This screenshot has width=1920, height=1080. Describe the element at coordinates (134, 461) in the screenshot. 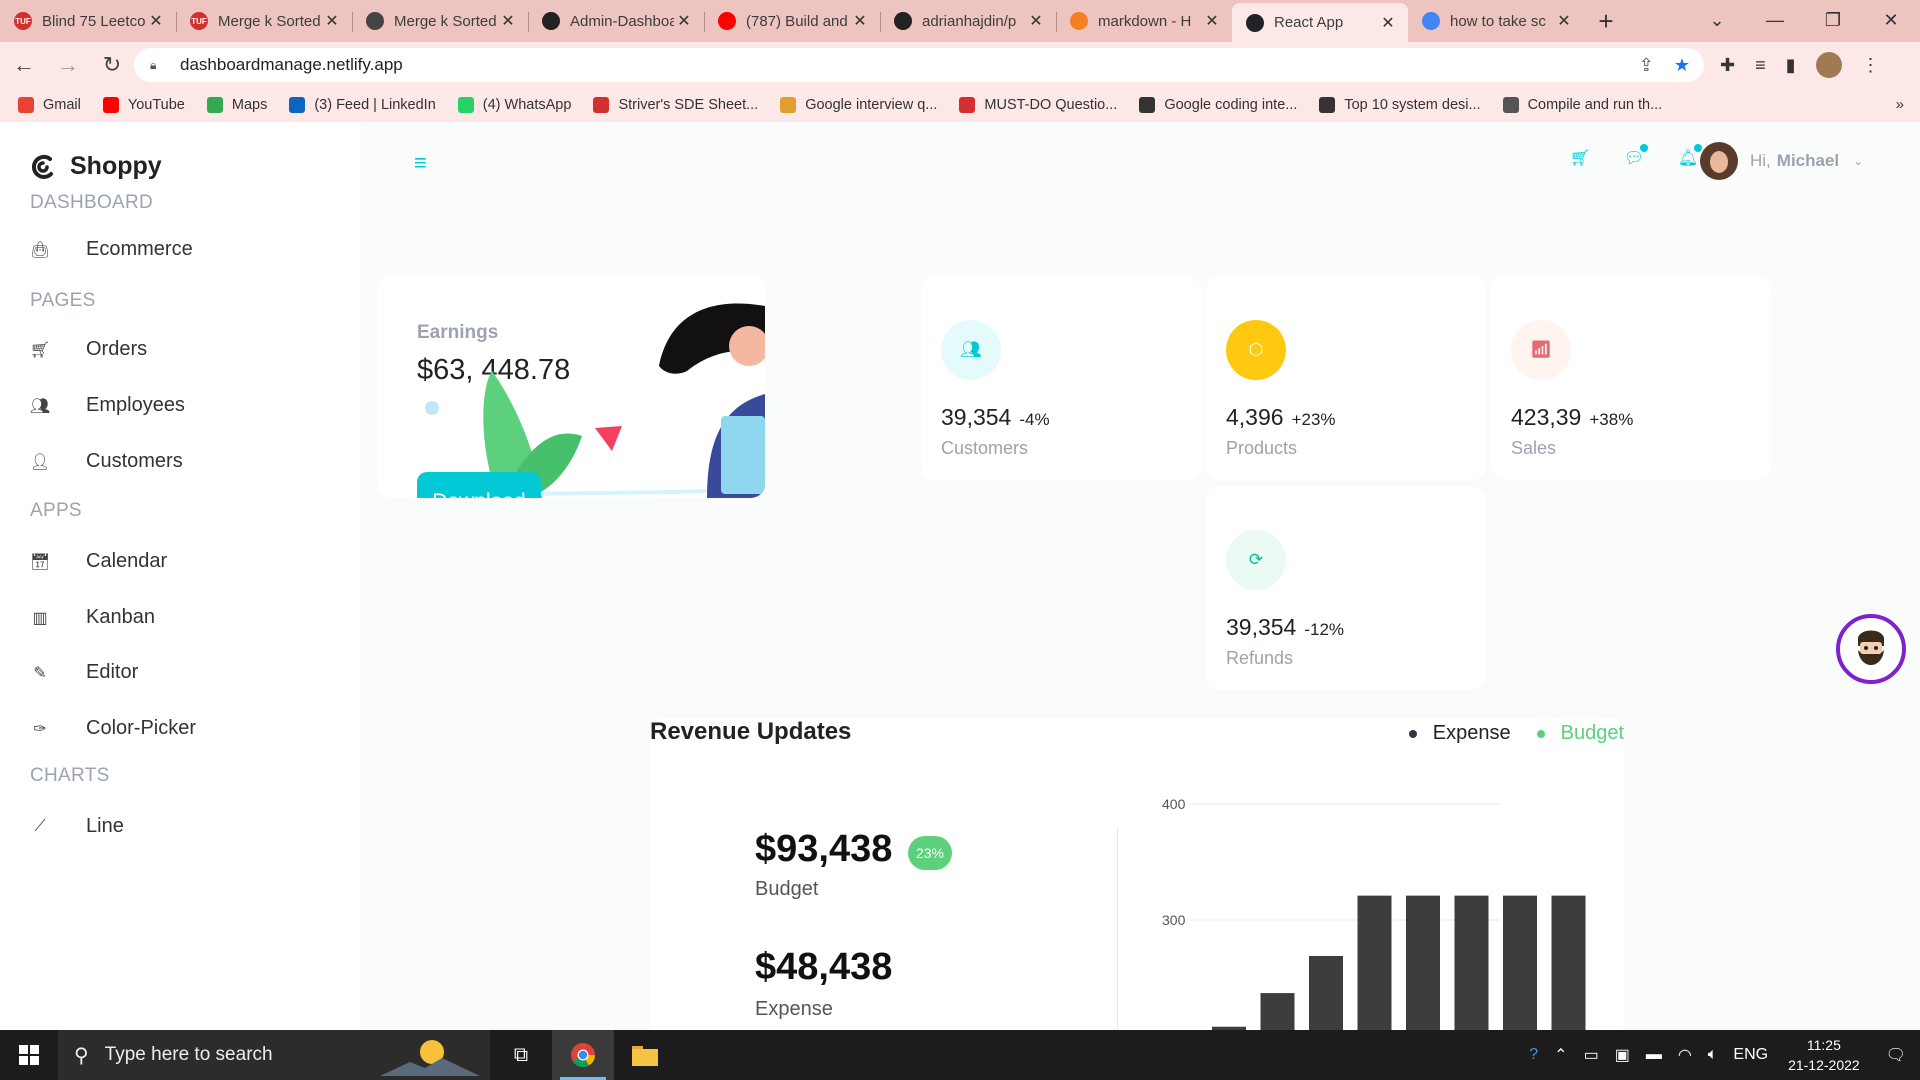

I see `sidebar-item-label: Customers` at that location.